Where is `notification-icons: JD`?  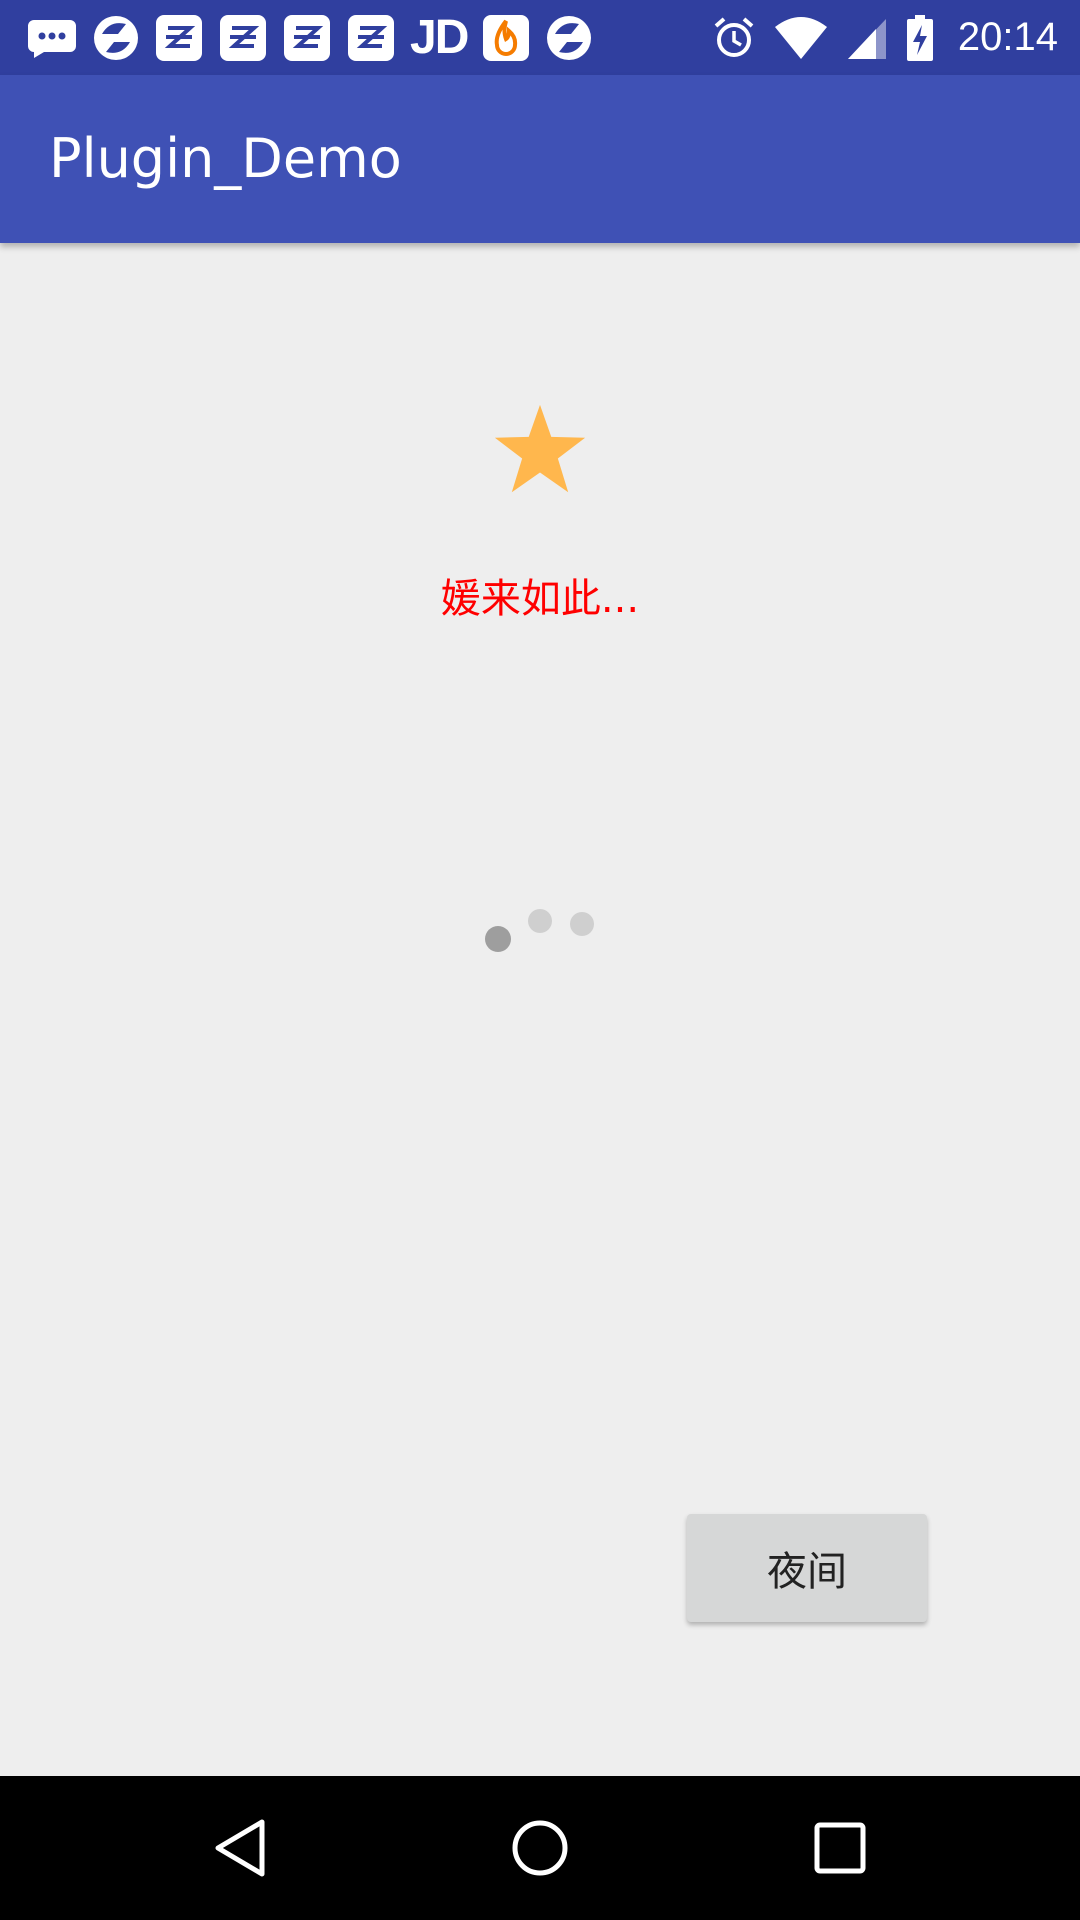 notification-icons: JD is located at coordinates (309, 37).